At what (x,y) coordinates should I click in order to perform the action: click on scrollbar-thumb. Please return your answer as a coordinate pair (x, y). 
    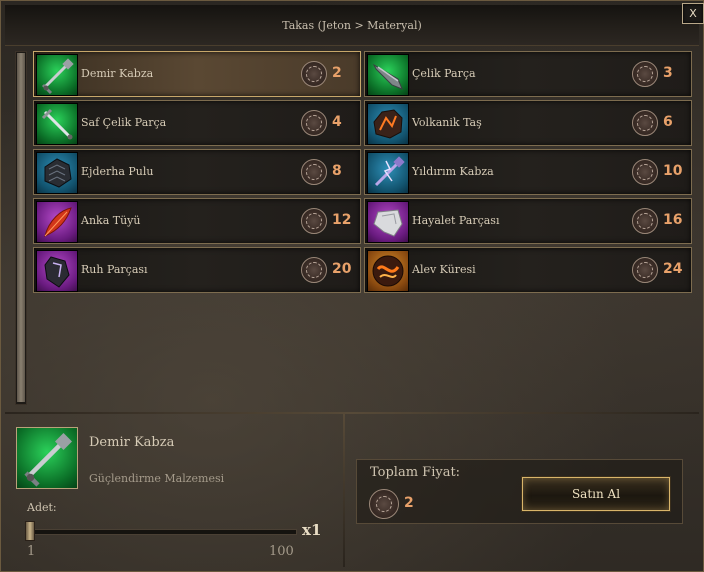
    Looking at the image, I should click on (21, 227).